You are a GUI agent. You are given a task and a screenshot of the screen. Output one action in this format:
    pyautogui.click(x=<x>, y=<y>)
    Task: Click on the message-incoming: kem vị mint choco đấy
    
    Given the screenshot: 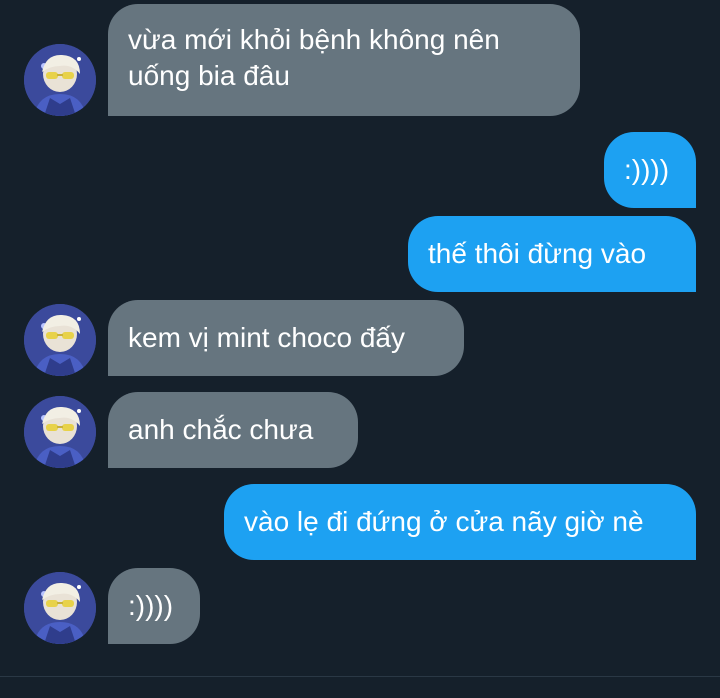 What is the action you would take?
    pyautogui.click(x=286, y=338)
    